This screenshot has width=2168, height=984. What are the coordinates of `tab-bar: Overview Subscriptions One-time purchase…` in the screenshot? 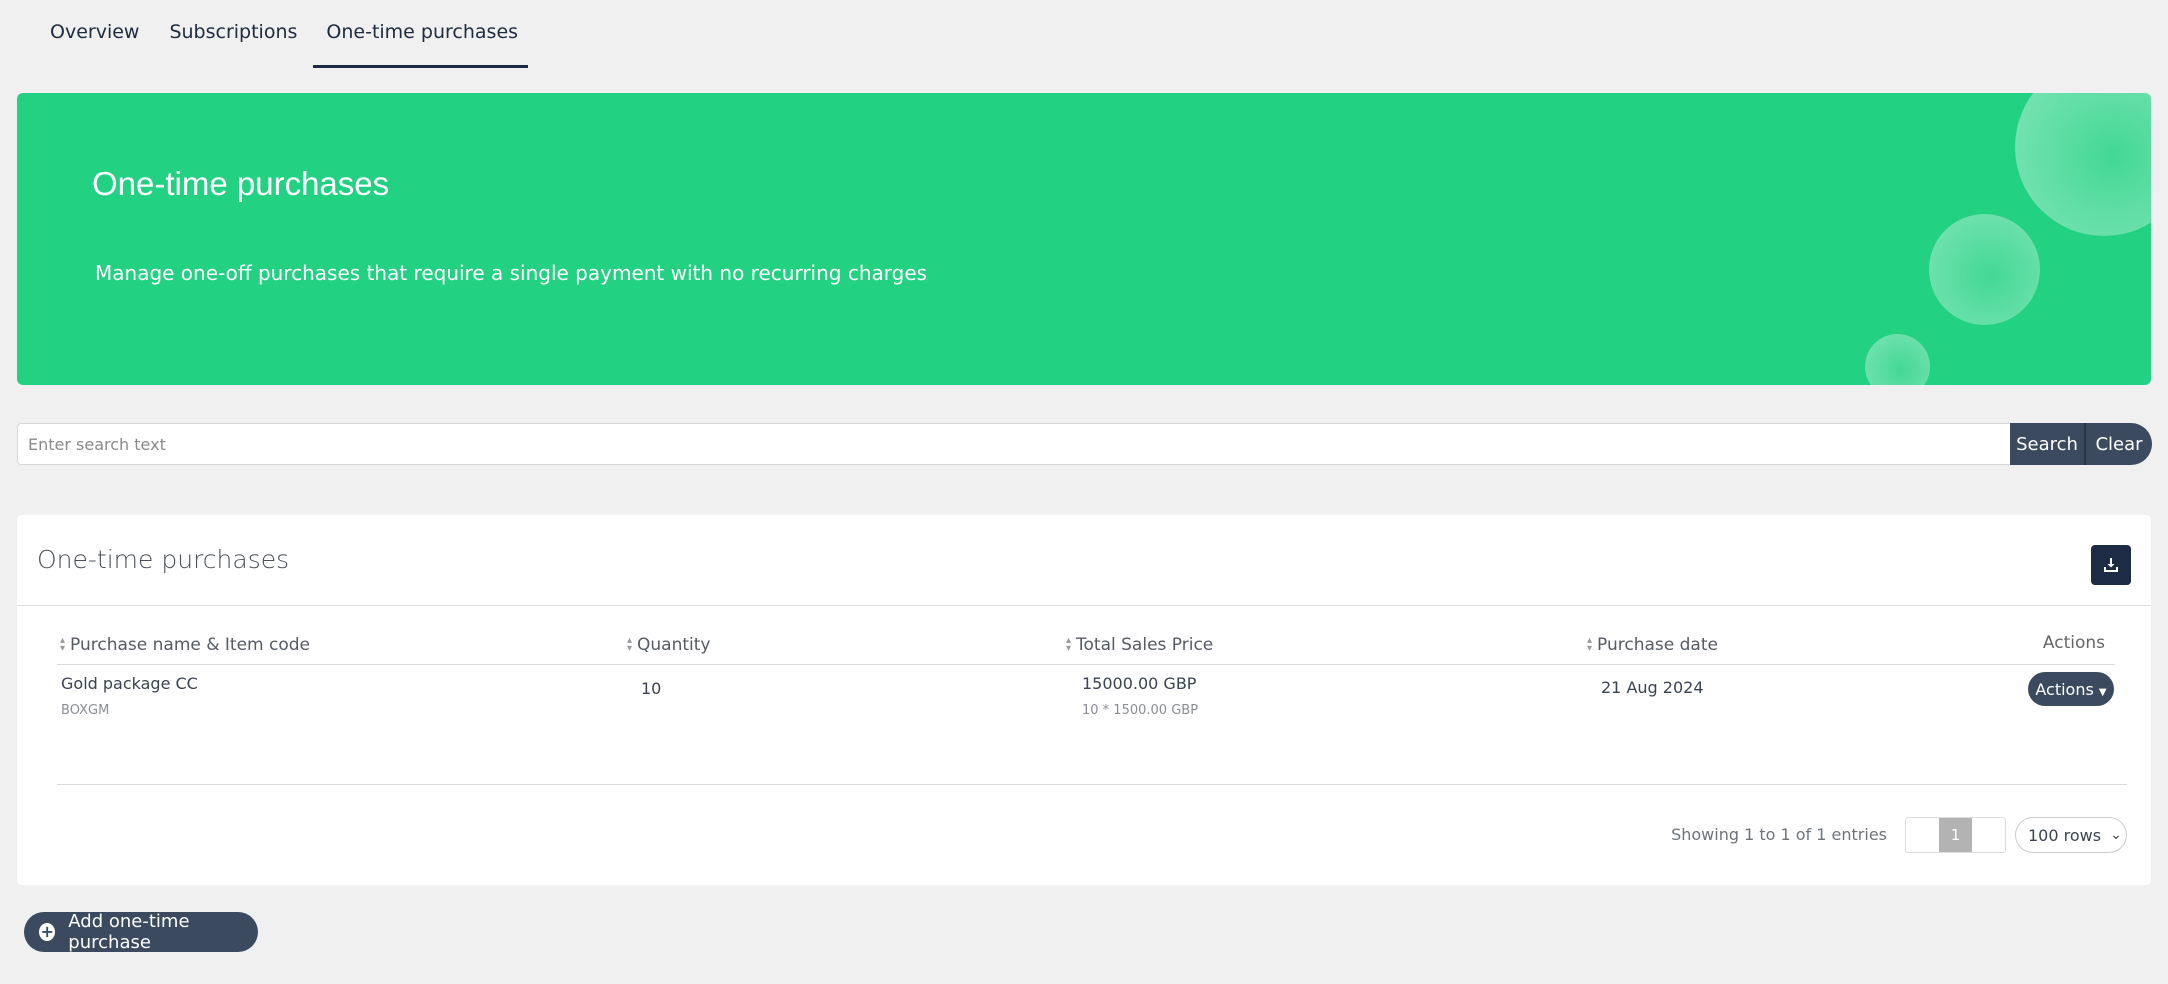 It's located at (273, 34).